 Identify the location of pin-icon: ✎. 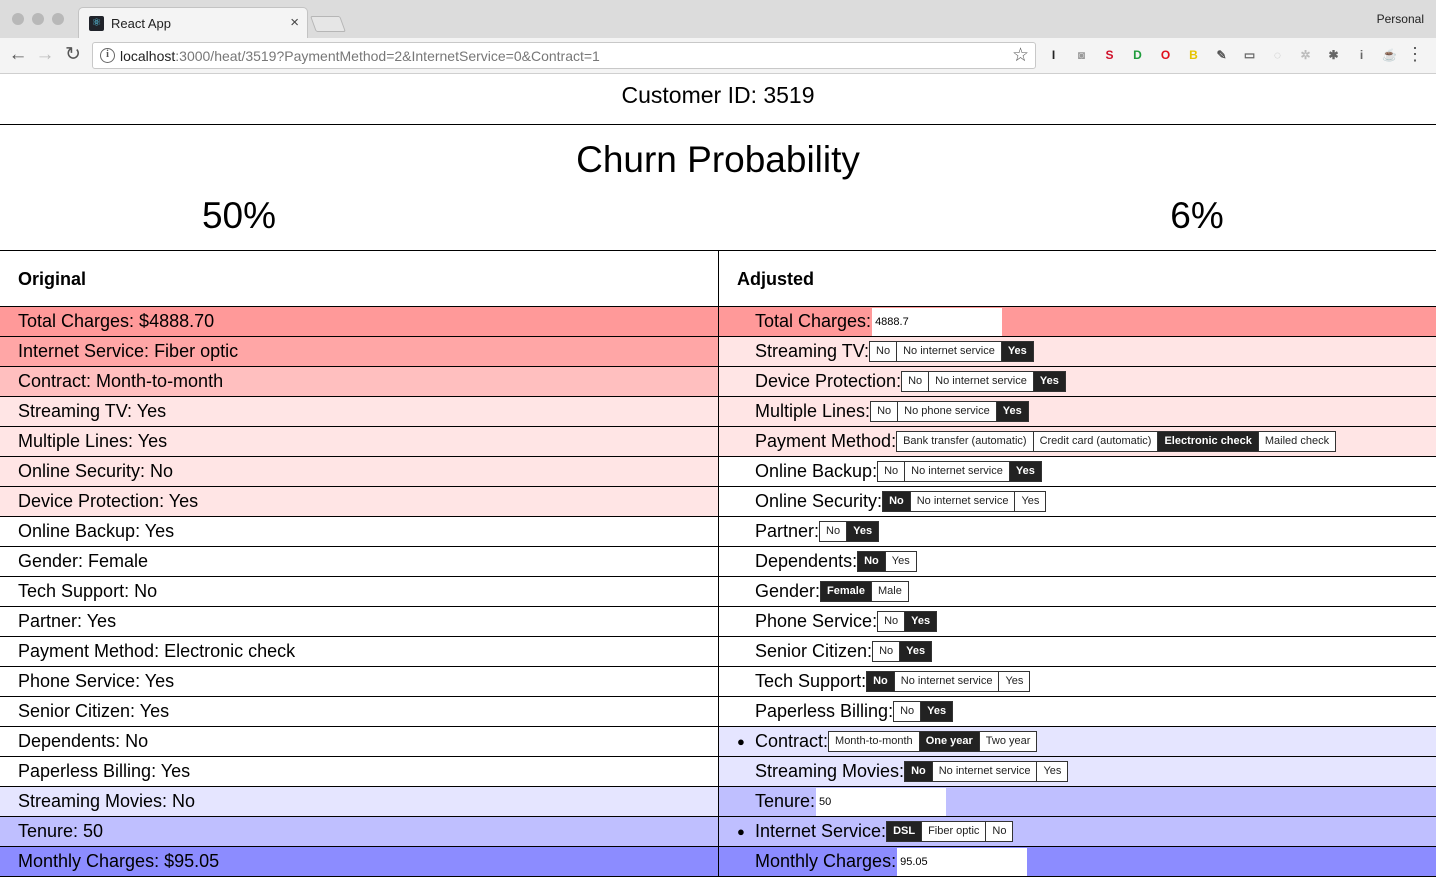
(1221, 55).